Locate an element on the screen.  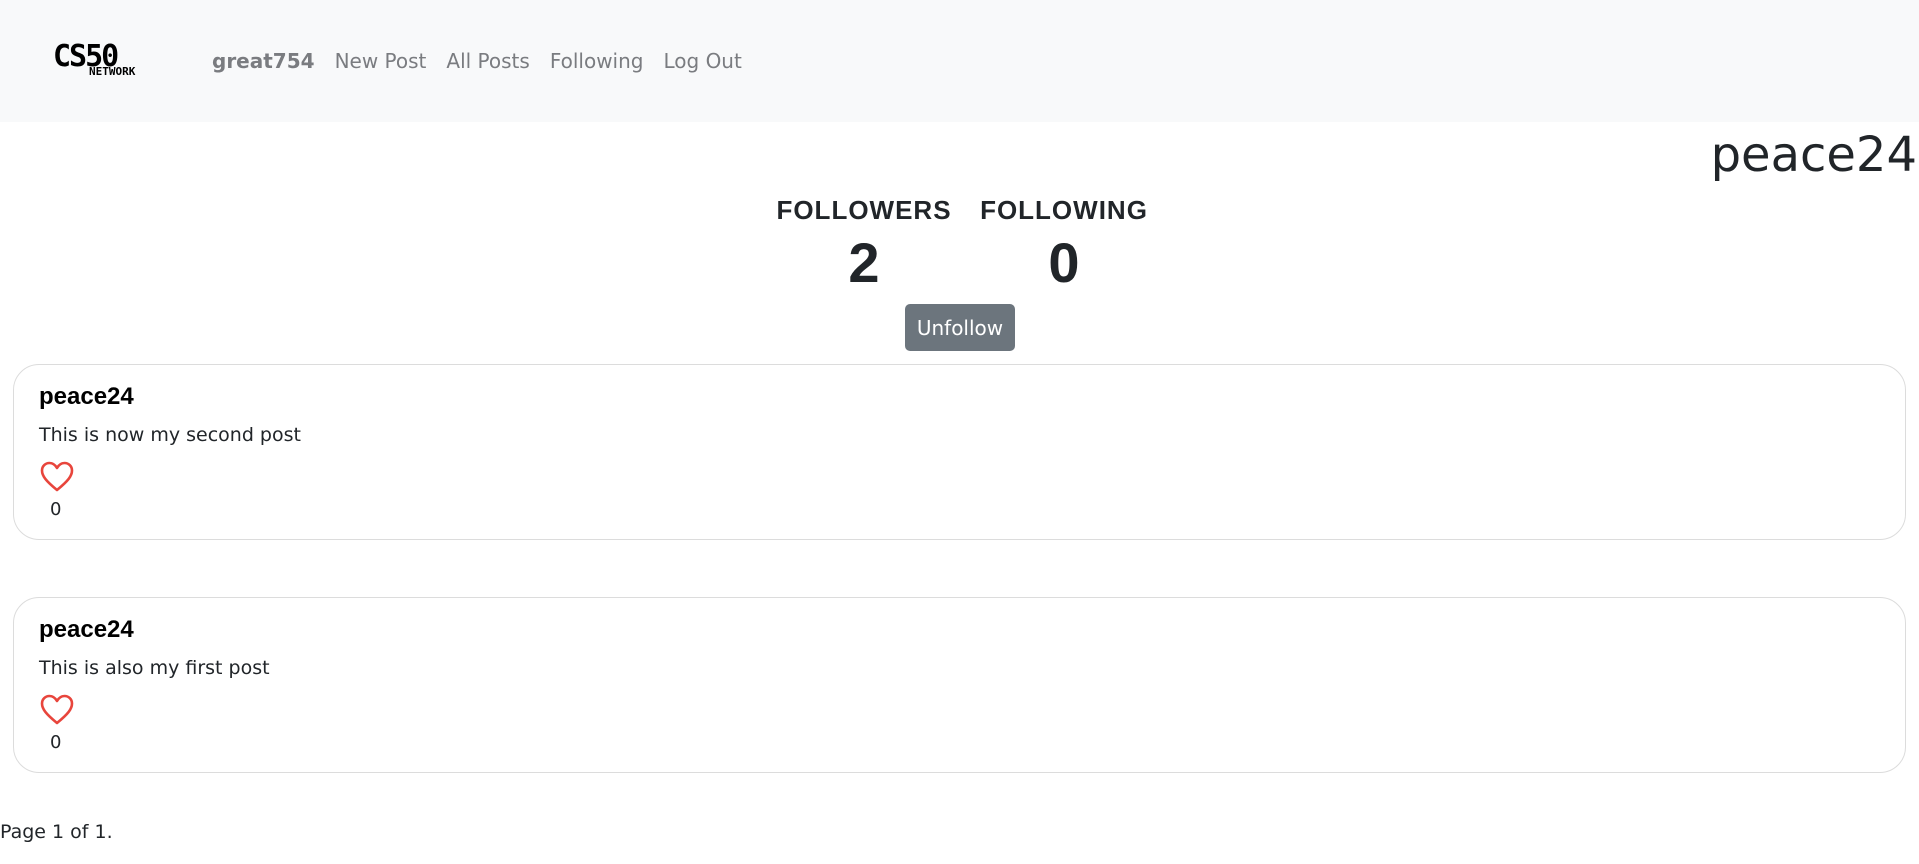
logo-subtext: NETWORK is located at coordinates (112, 71).